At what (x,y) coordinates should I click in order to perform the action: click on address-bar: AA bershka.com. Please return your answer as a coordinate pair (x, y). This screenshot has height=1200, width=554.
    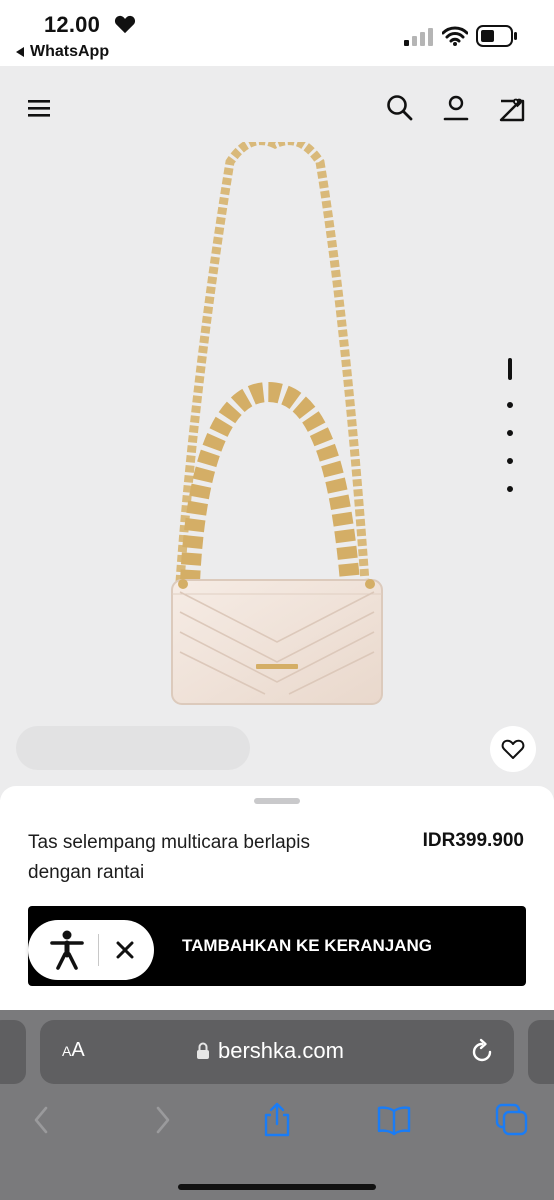
    Looking at the image, I should click on (277, 1052).